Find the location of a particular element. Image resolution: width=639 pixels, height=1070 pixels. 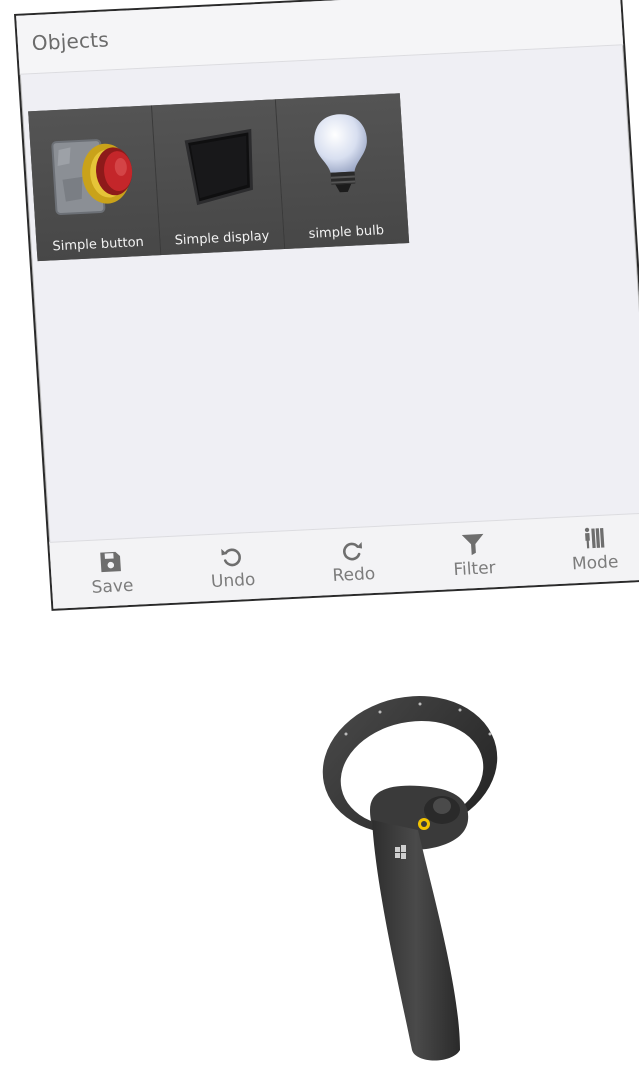

object-card-simple-display: Simple display is located at coordinates (219, 177).